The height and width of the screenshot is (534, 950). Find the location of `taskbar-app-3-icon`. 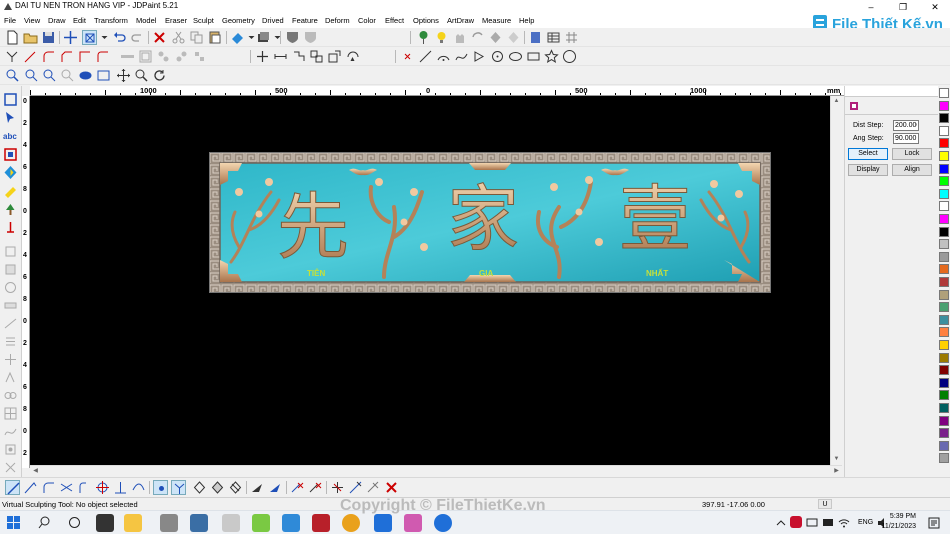

taskbar-app-3-icon is located at coordinates (169, 523).